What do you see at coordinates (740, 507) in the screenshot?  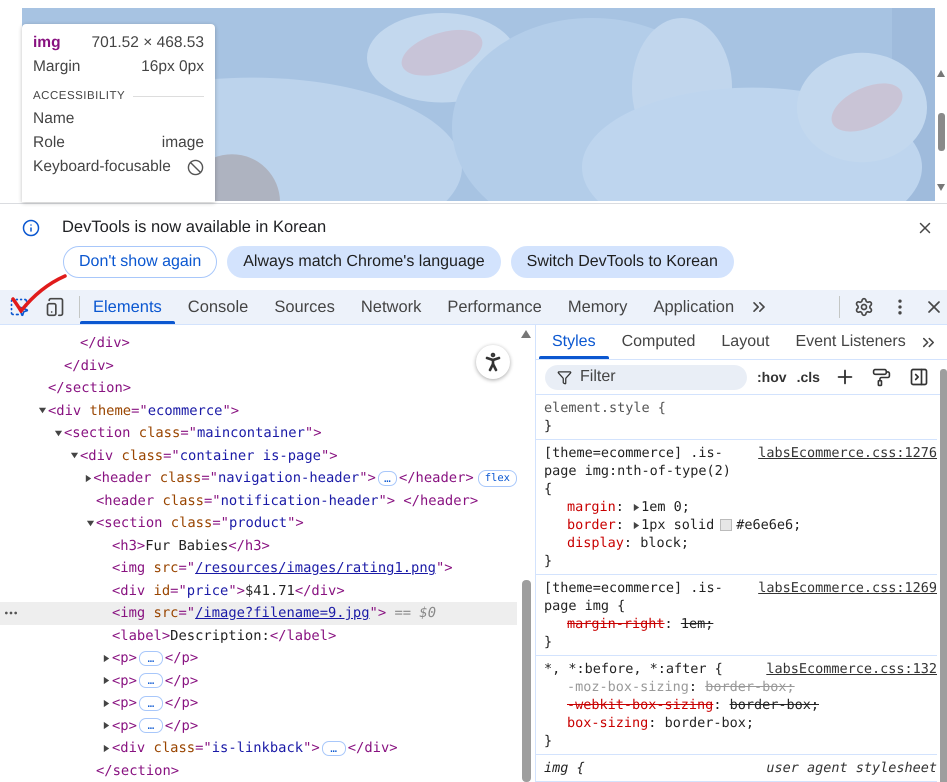 I see `css-property: margin: 1em 0;` at bounding box center [740, 507].